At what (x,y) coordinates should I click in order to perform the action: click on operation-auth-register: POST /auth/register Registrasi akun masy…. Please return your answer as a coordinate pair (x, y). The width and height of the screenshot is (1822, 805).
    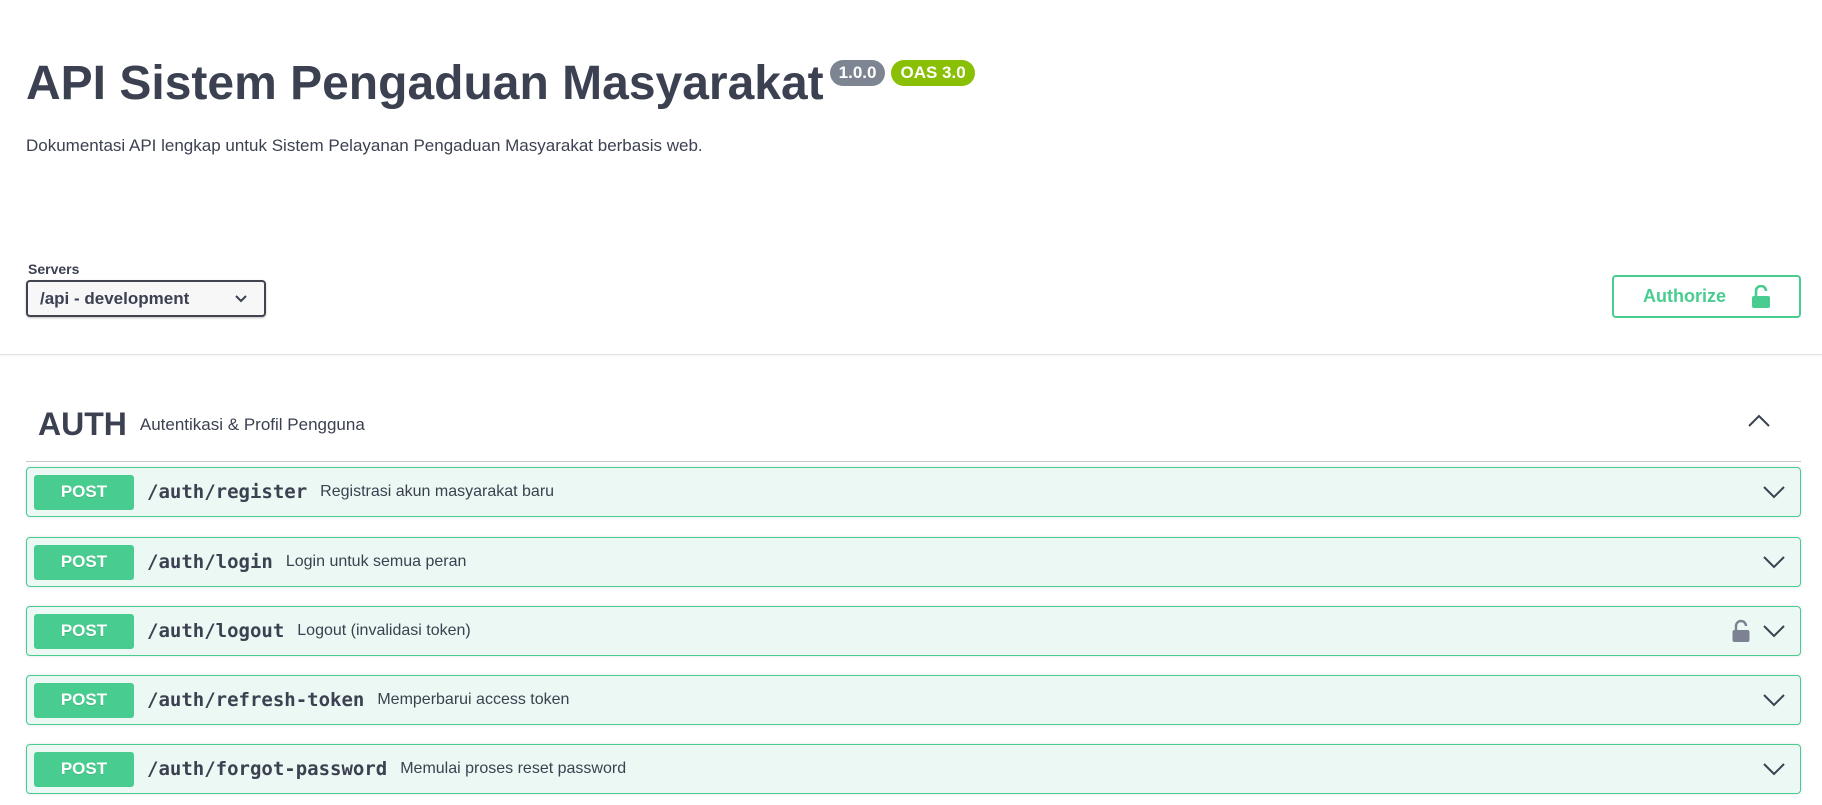
    Looking at the image, I should click on (913, 492).